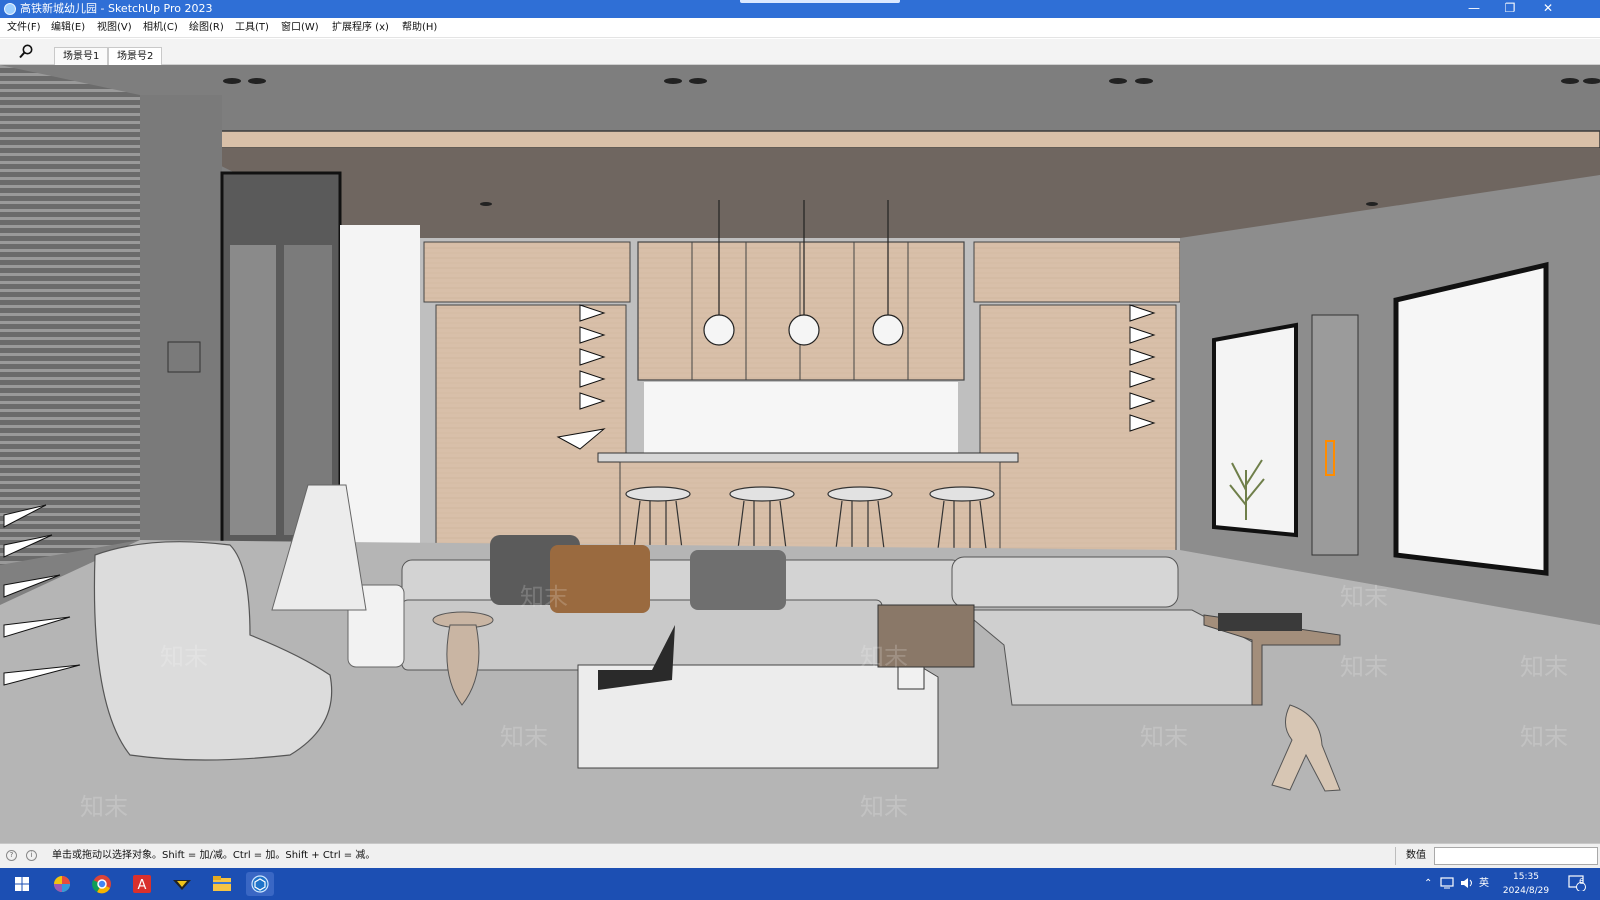 This screenshot has height=900, width=1600. I want to click on taskbar-clock: 15:35 2024/8/29, so click(1526, 884).